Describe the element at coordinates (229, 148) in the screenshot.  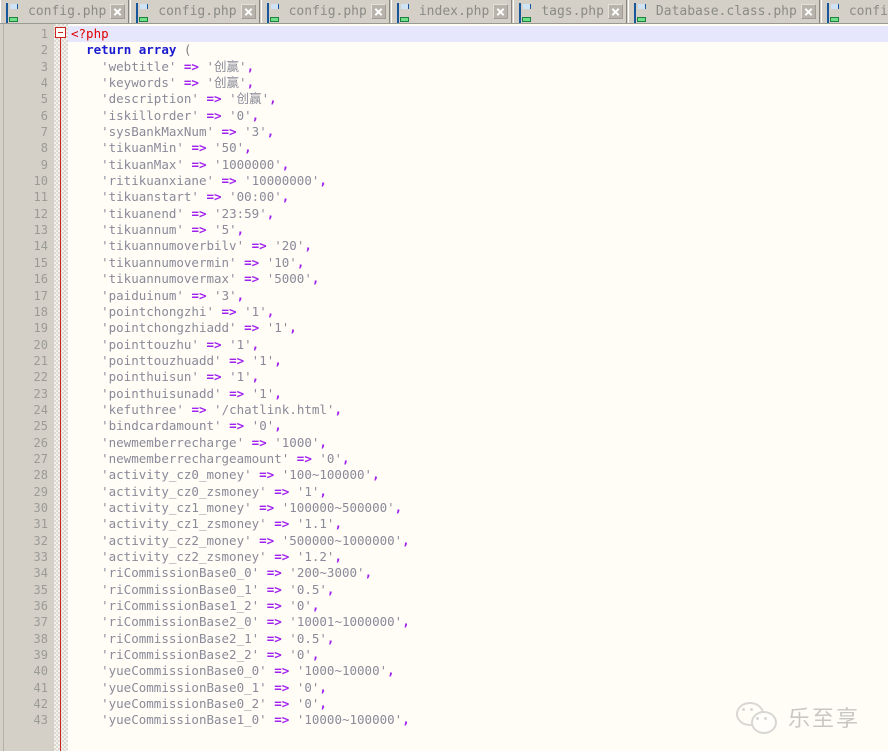
I see `array-value: 50` at that location.